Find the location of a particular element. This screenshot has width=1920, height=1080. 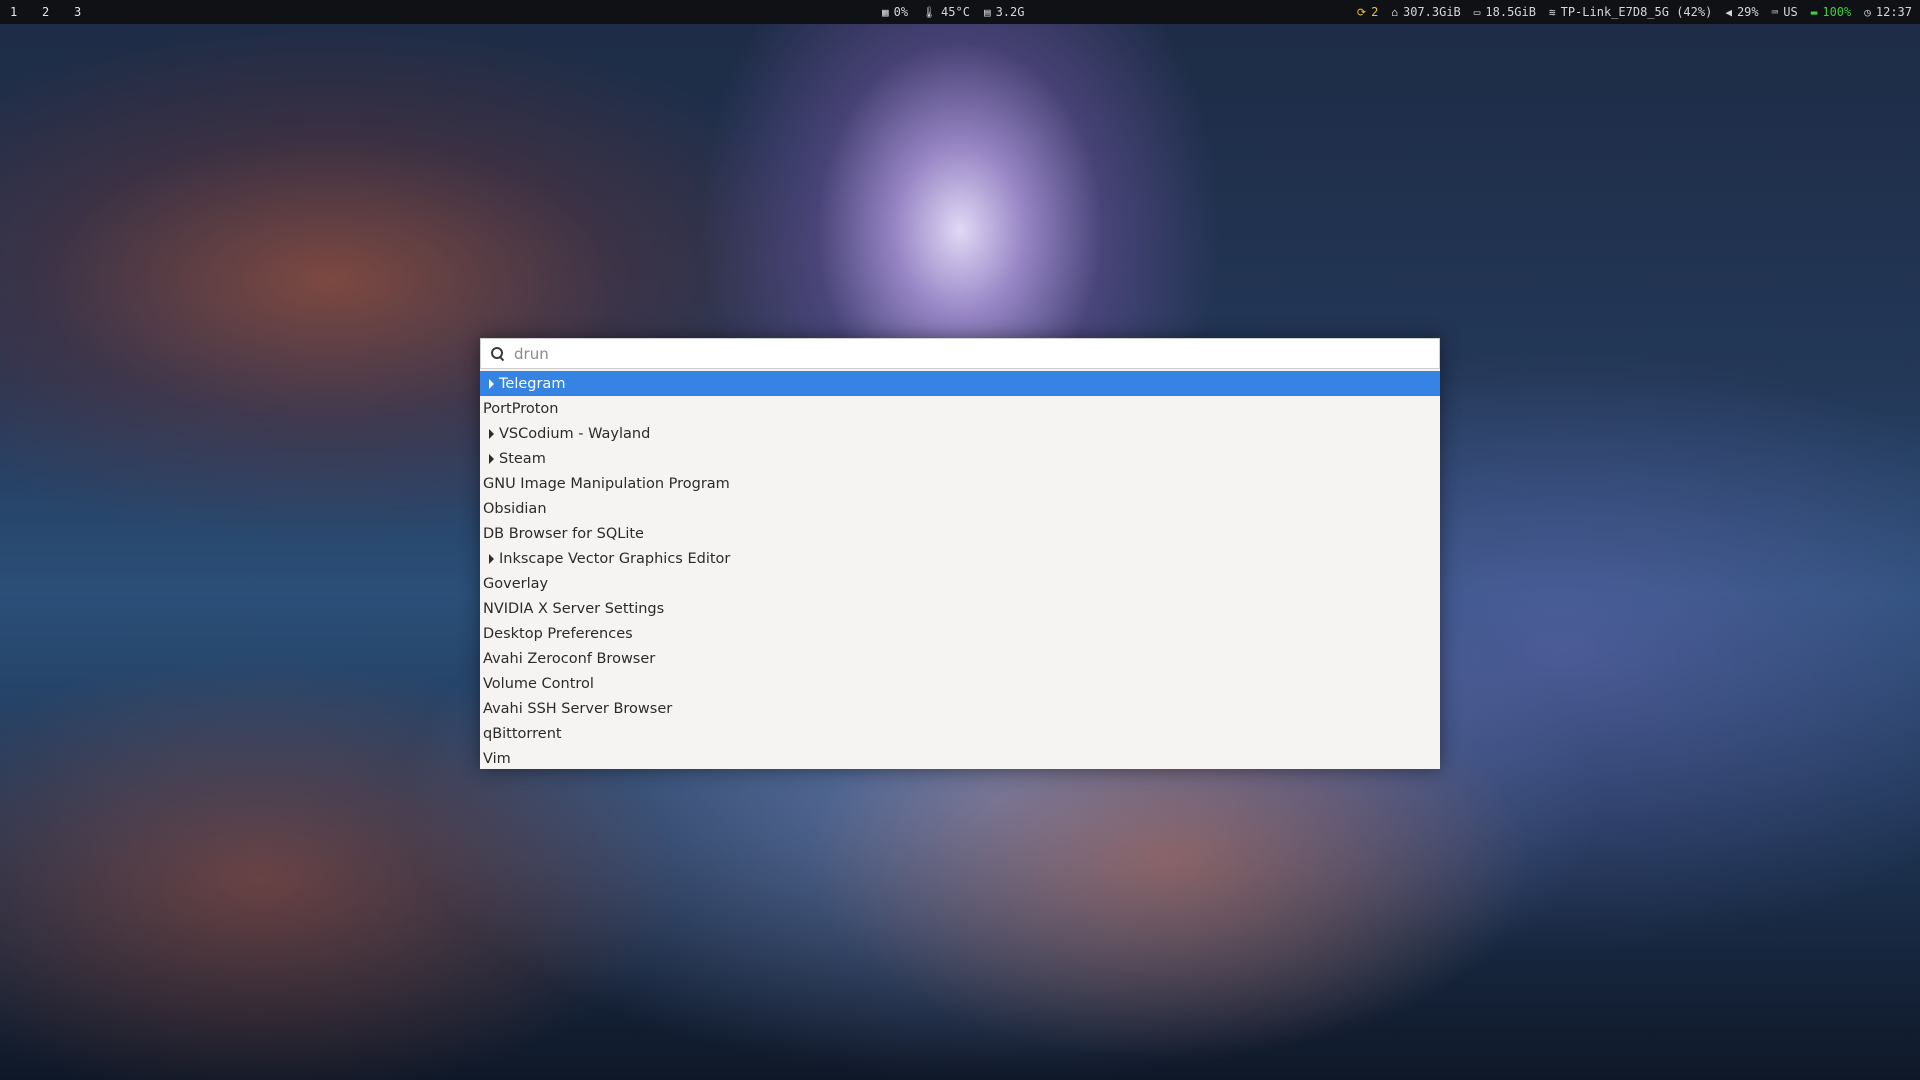

thermometer-icon: 🌡 is located at coordinates (929, 12).